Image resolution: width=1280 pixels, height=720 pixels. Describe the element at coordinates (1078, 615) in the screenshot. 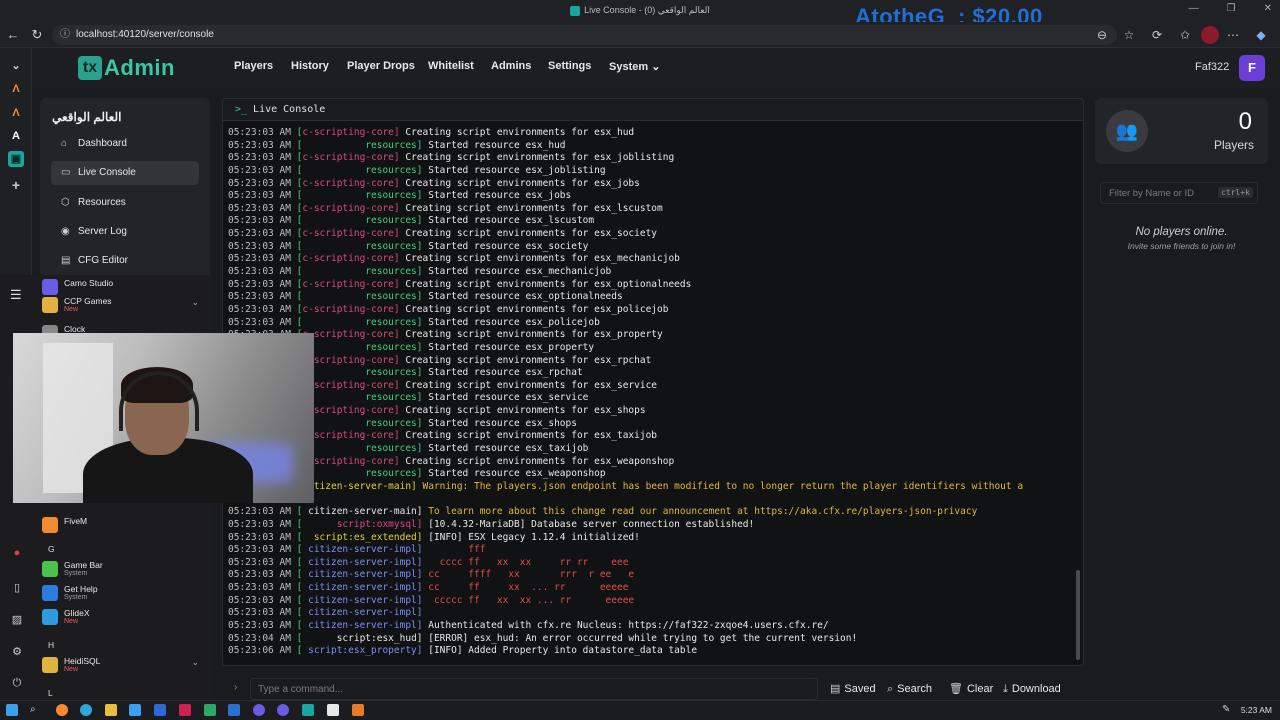

I see `console-scrollbar` at that location.